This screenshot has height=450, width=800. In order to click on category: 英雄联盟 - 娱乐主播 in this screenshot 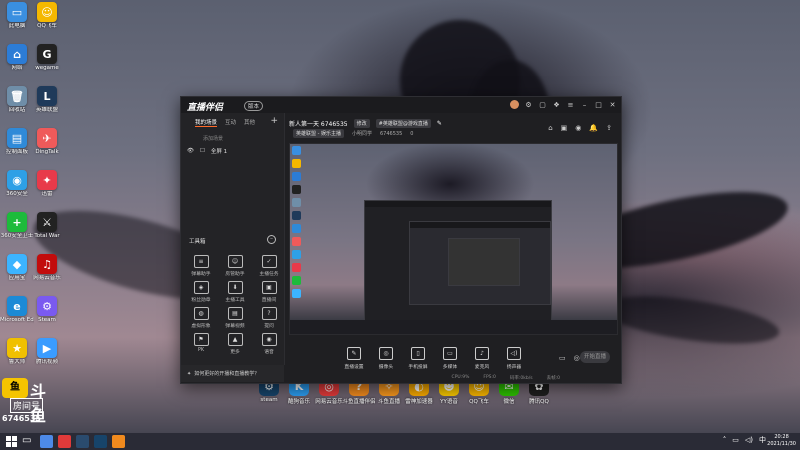, I will do `click(318, 133)`.